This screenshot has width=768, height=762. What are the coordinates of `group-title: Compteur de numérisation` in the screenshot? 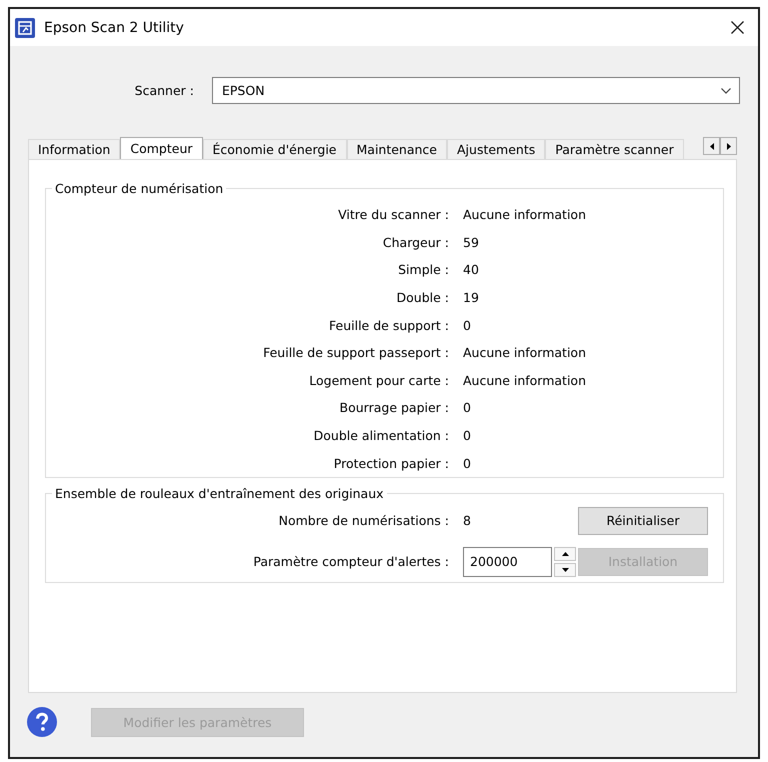 It's located at (139, 188).